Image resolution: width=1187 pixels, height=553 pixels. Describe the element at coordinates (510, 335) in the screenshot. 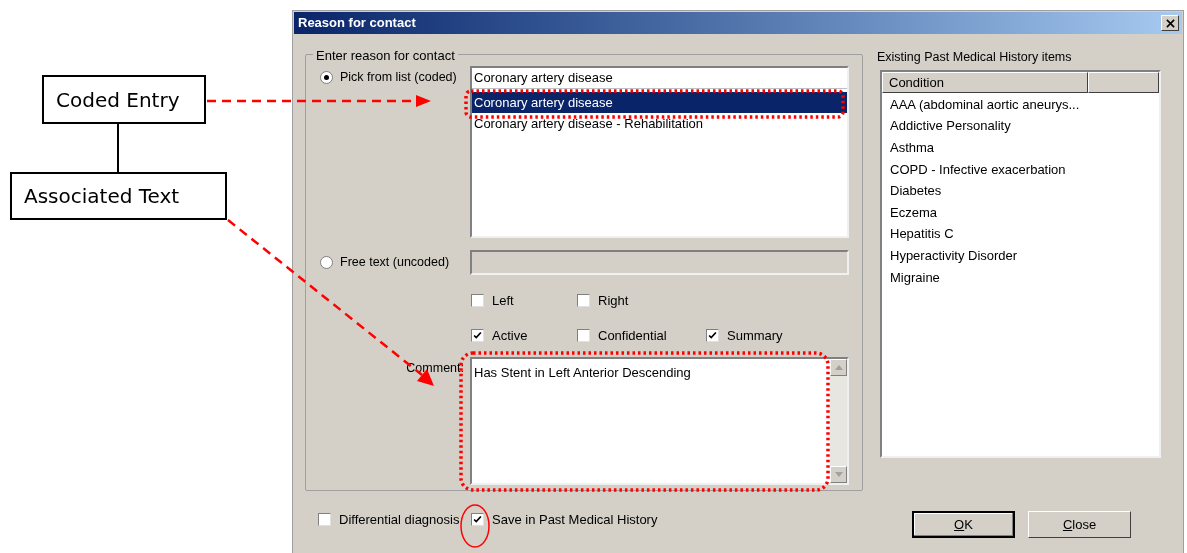

I see `checkbox-label: Active` at that location.